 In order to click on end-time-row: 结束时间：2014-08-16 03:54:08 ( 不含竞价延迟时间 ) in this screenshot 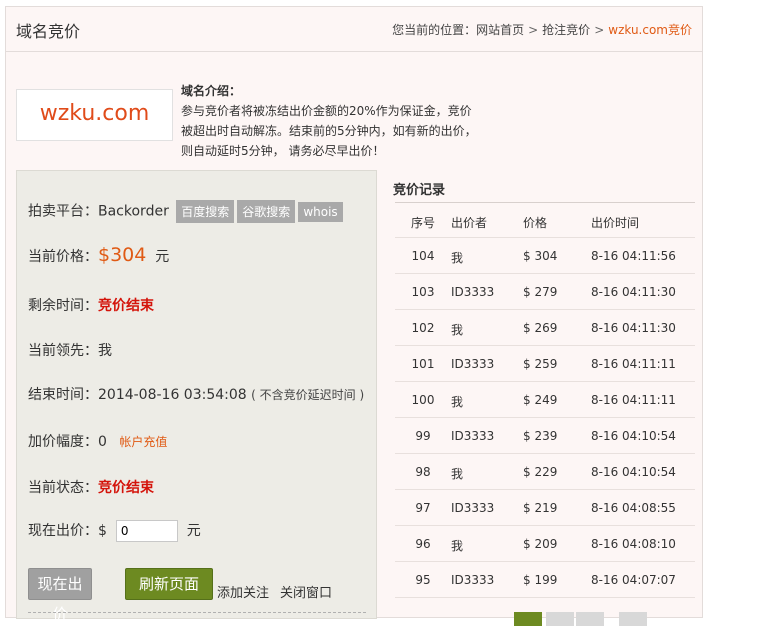, I will do `click(196, 394)`.